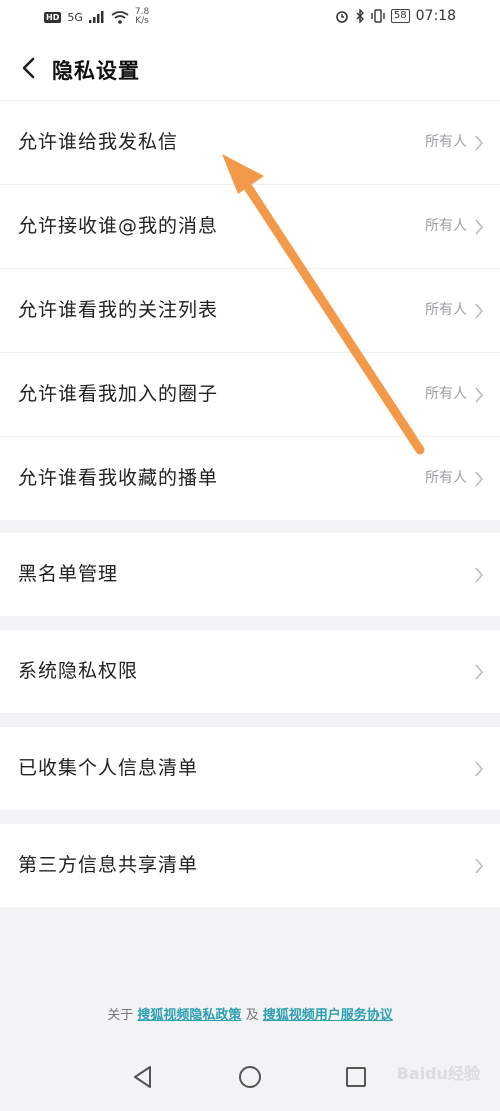 The height and width of the screenshot is (1111, 500). What do you see at coordinates (250, 395) in the screenshot?
I see `privacy-row-joined-circles: 允许谁看我加入的圈子 所有人` at bounding box center [250, 395].